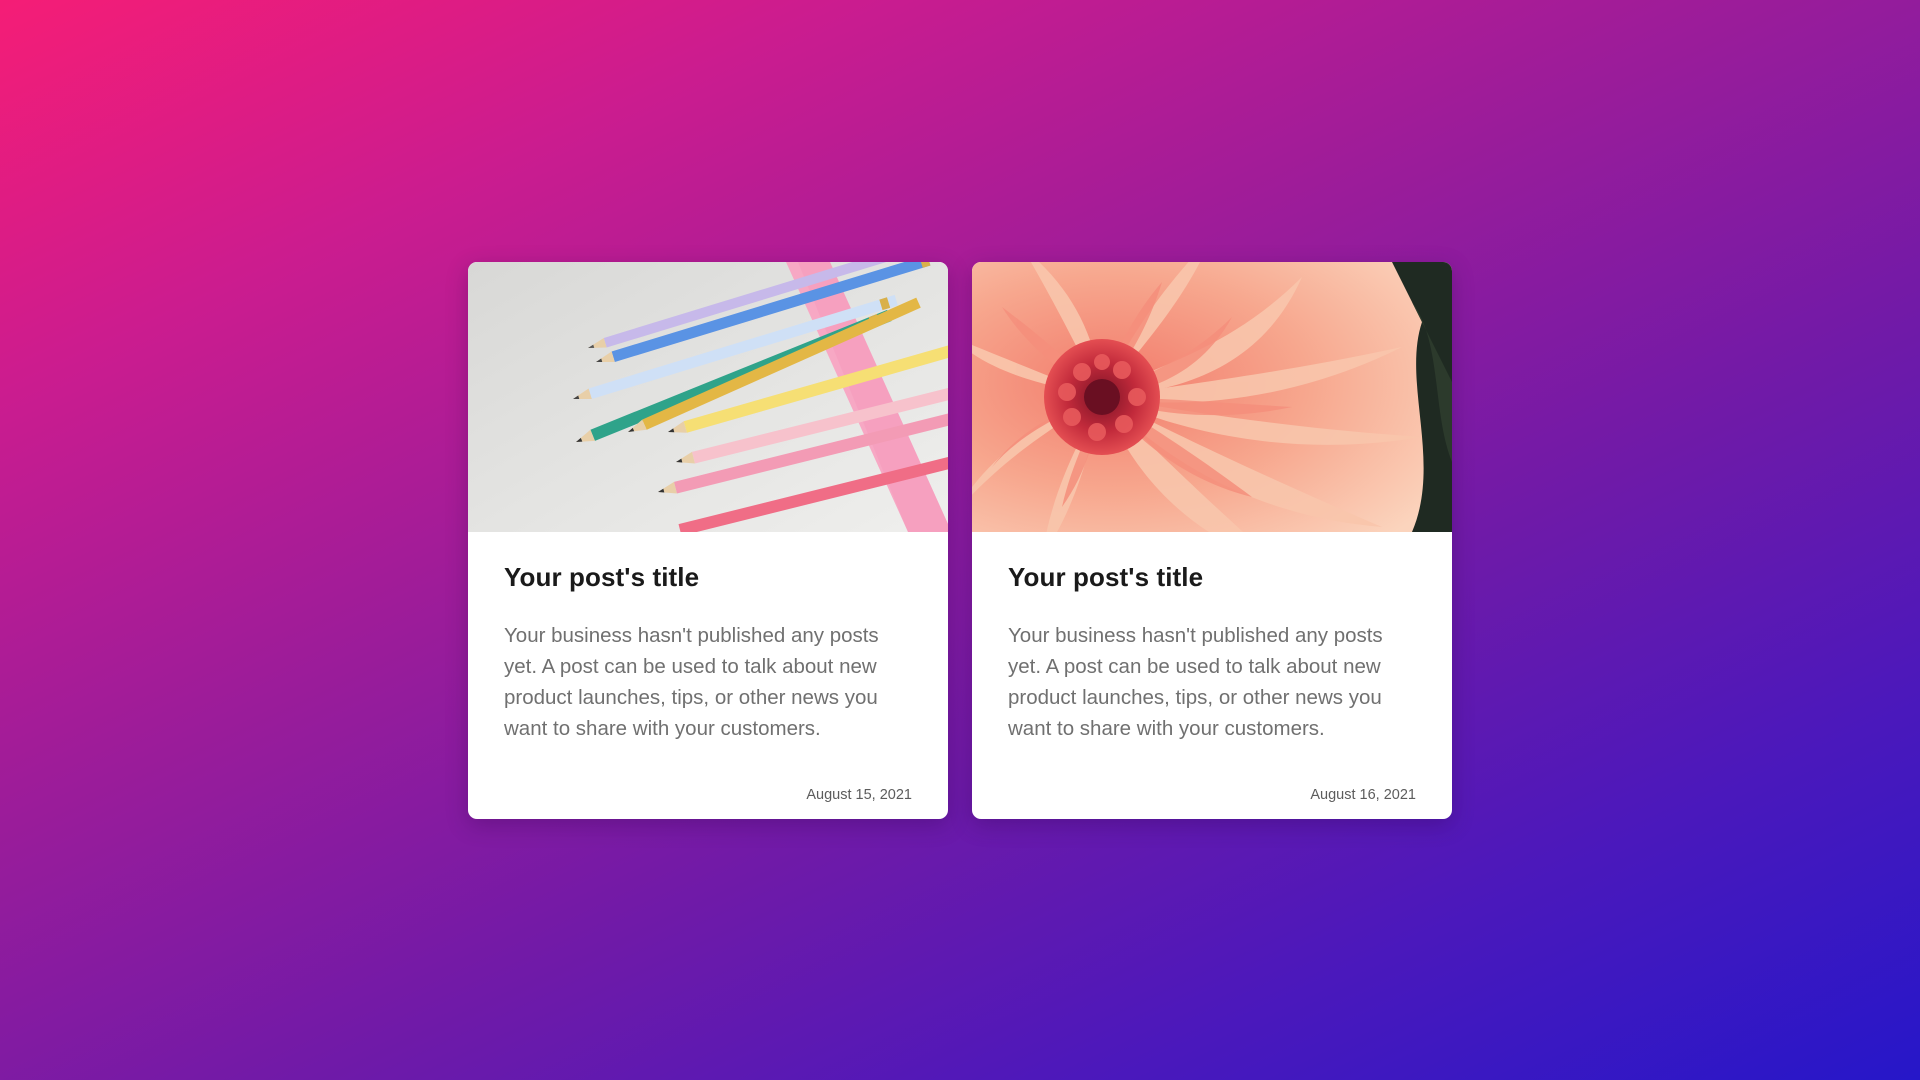  I want to click on colored-pencils-image, so click(708, 397).